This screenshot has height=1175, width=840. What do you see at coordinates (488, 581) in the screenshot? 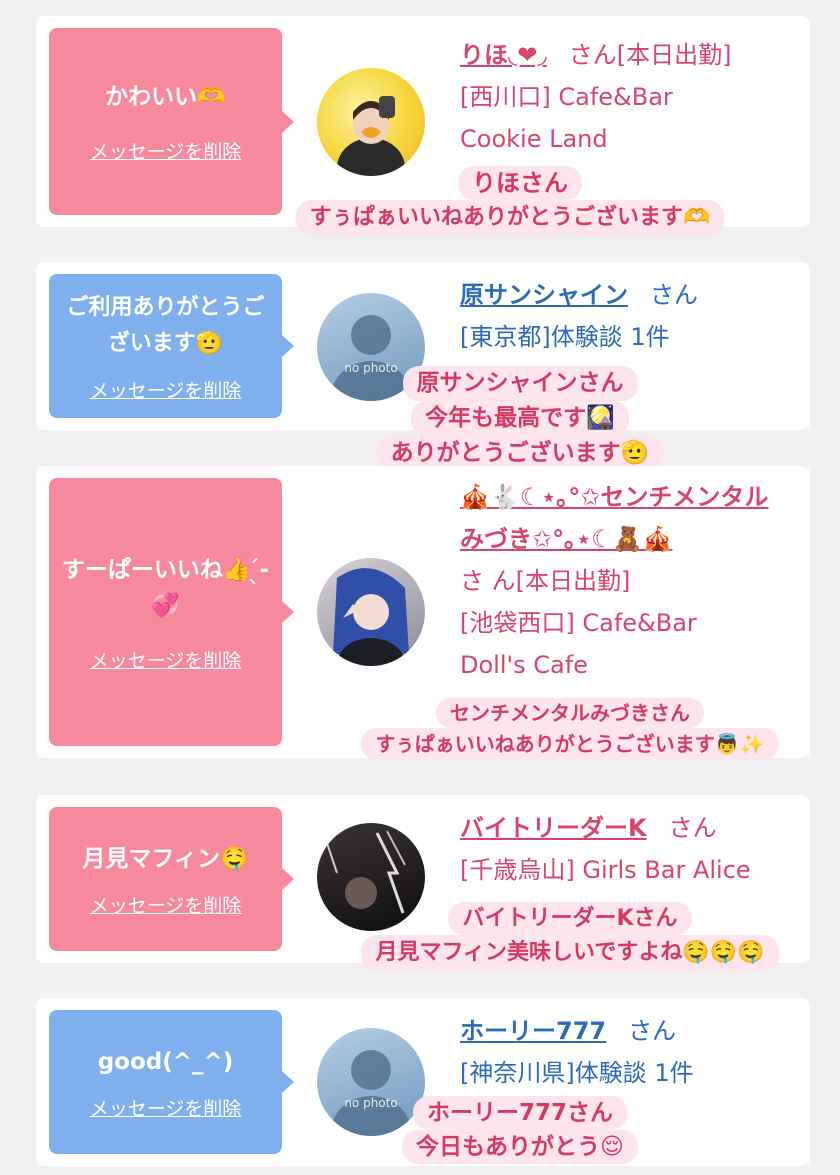
I see `san-suffix: さ ん` at bounding box center [488, 581].